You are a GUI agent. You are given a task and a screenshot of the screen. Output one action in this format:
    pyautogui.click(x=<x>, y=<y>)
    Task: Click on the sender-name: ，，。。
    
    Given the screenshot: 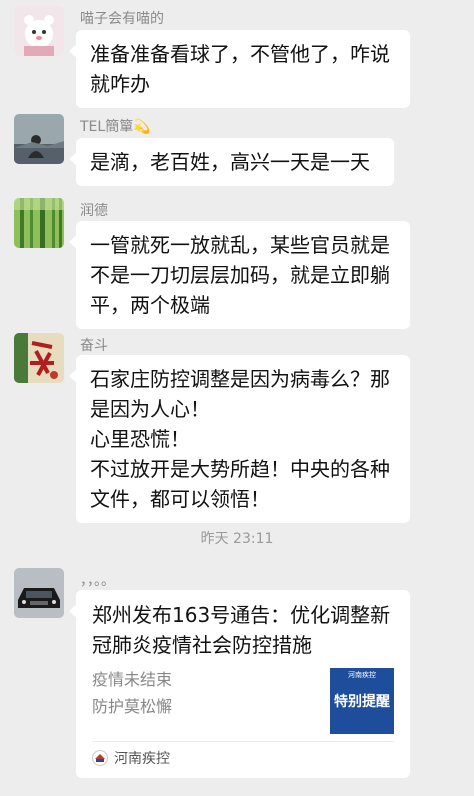 What is the action you would take?
    pyautogui.click(x=97, y=581)
    